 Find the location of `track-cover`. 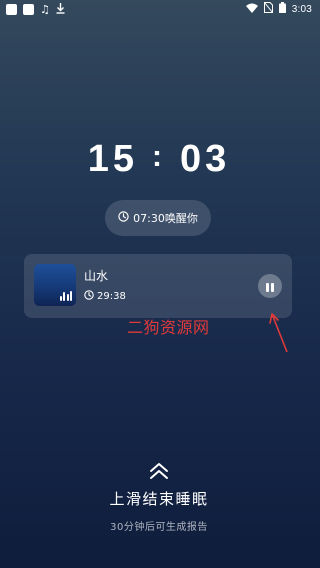

track-cover is located at coordinates (55, 285).